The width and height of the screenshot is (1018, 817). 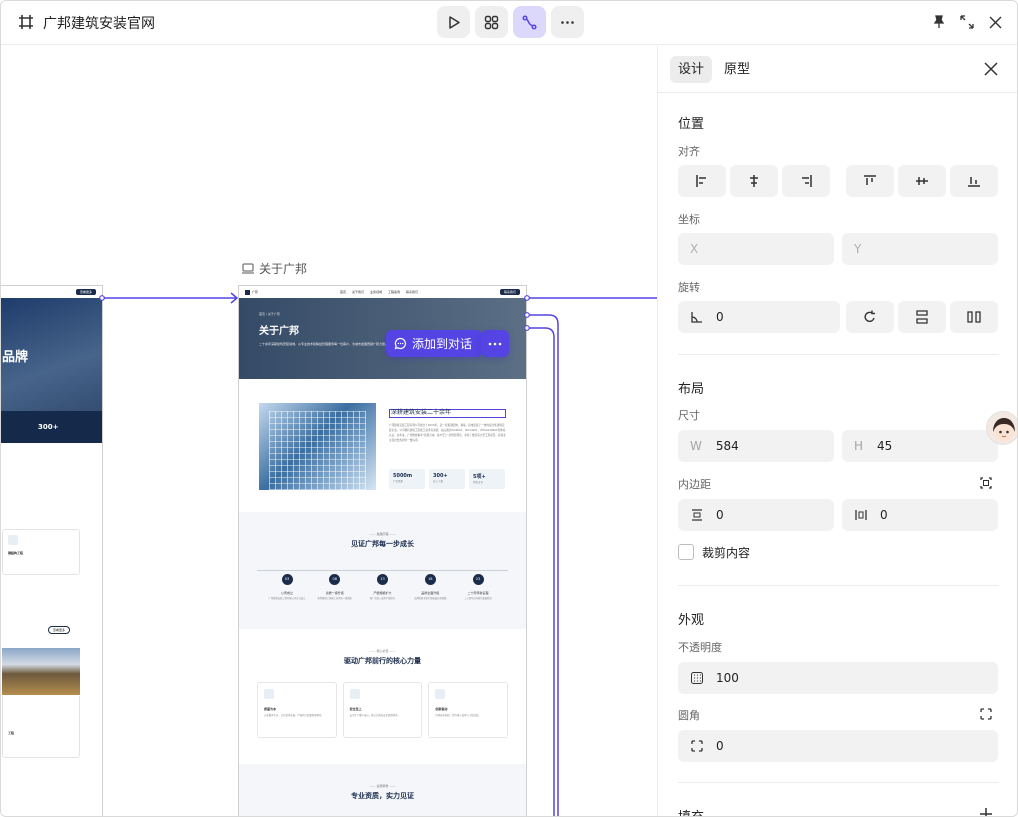 I want to click on tab-prototype: 原型, so click(x=737, y=69).